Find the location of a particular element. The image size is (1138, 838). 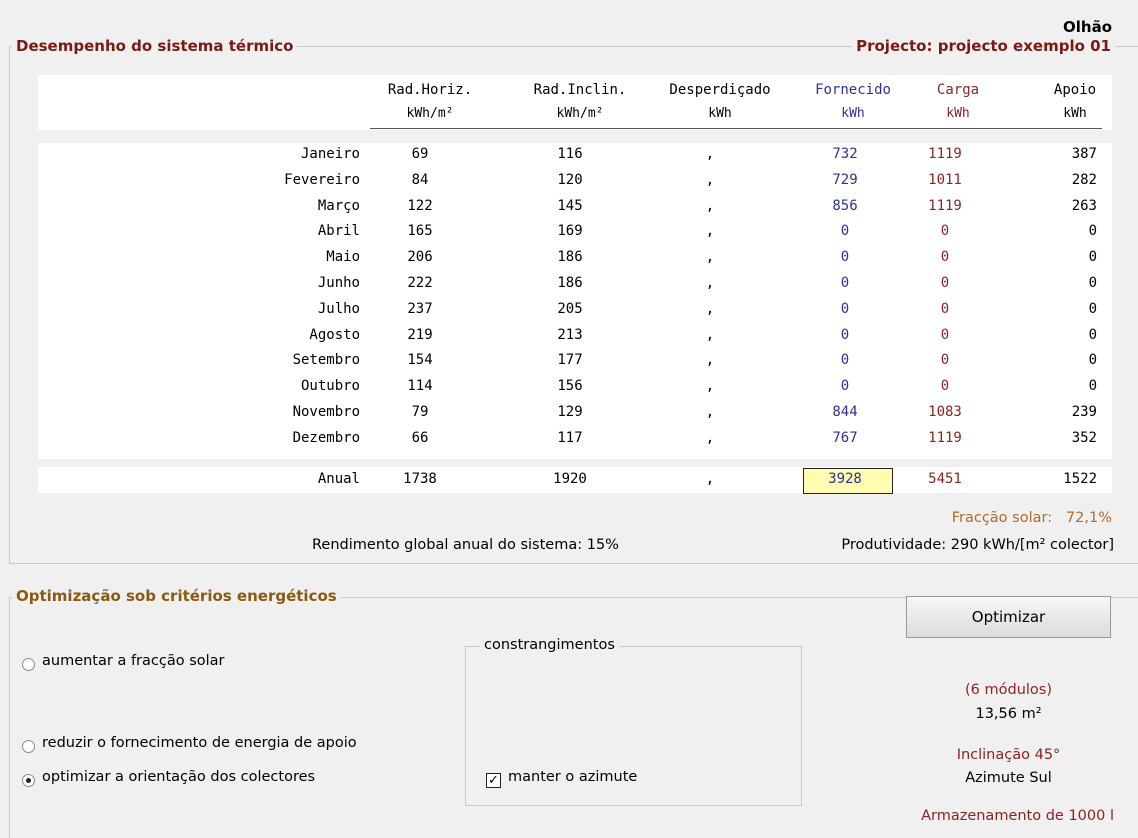

cell-hz: 206 is located at coordinates (420, 257).